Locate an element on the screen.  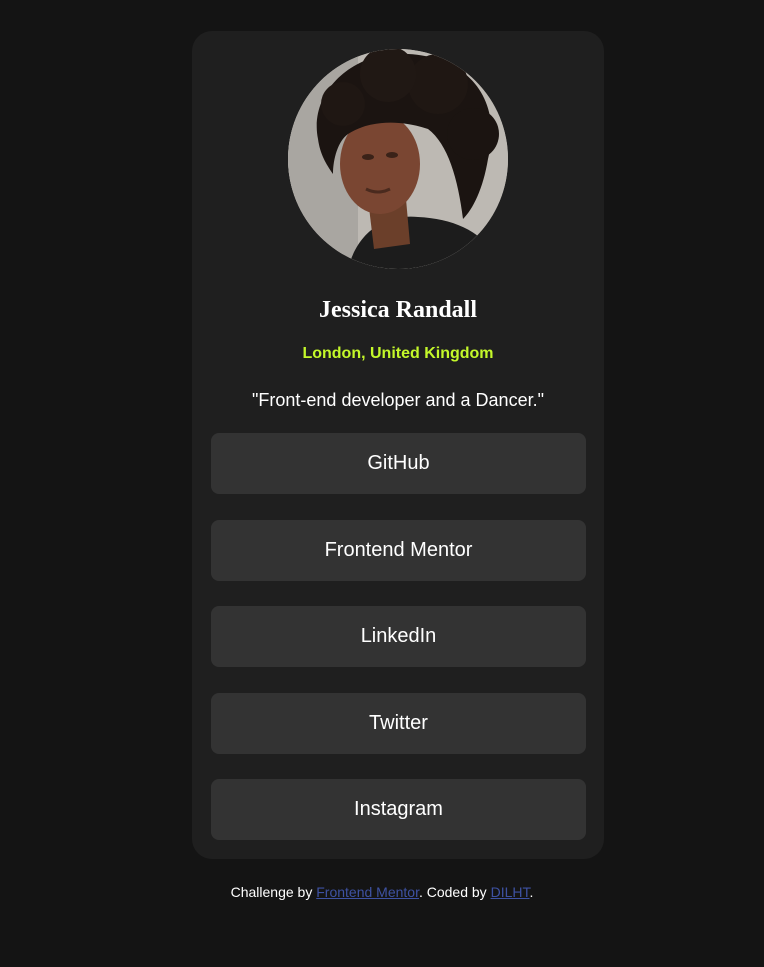
linkedin-link-button: LinkedIn is located at coordinates (398, 636).